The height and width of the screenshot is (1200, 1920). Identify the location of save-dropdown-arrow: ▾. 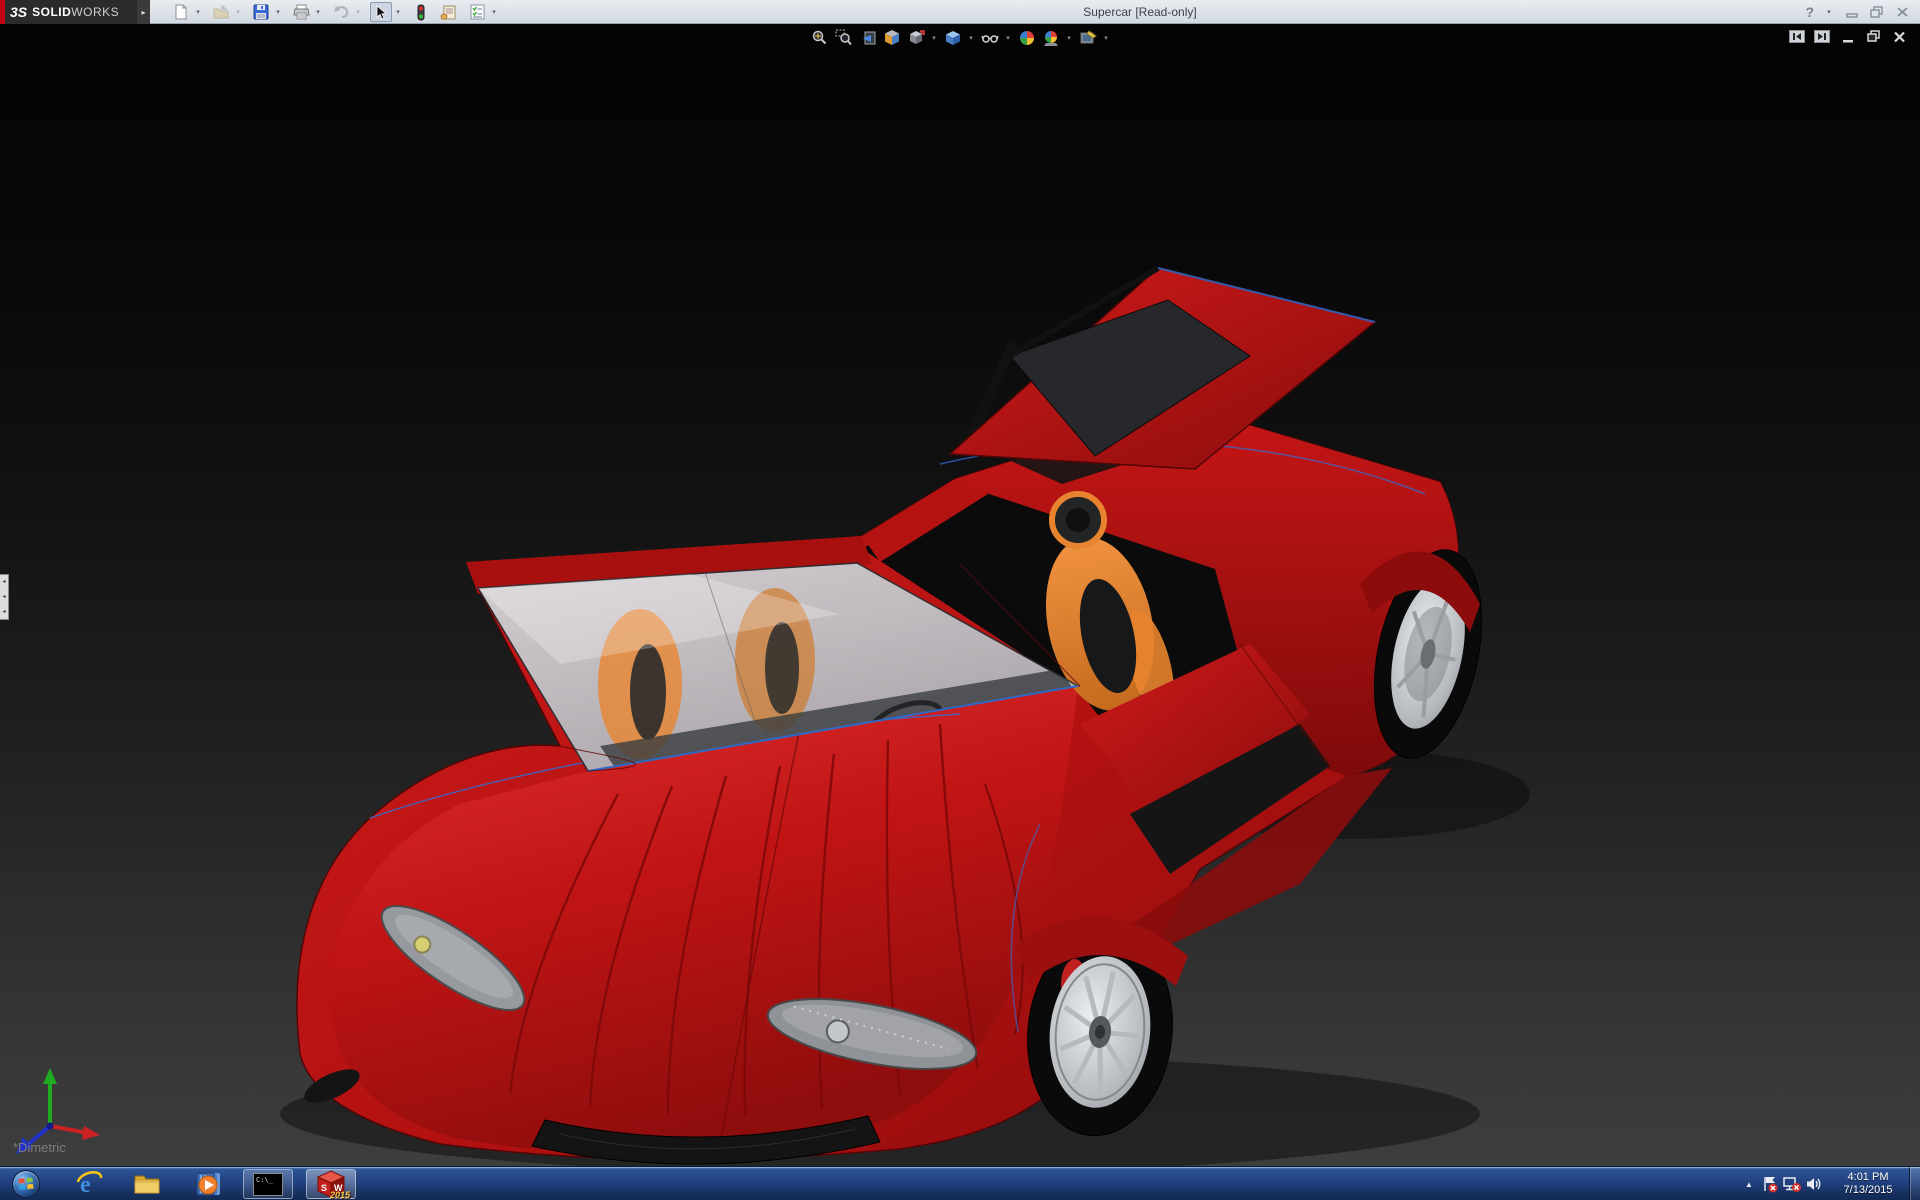
(278, 12).